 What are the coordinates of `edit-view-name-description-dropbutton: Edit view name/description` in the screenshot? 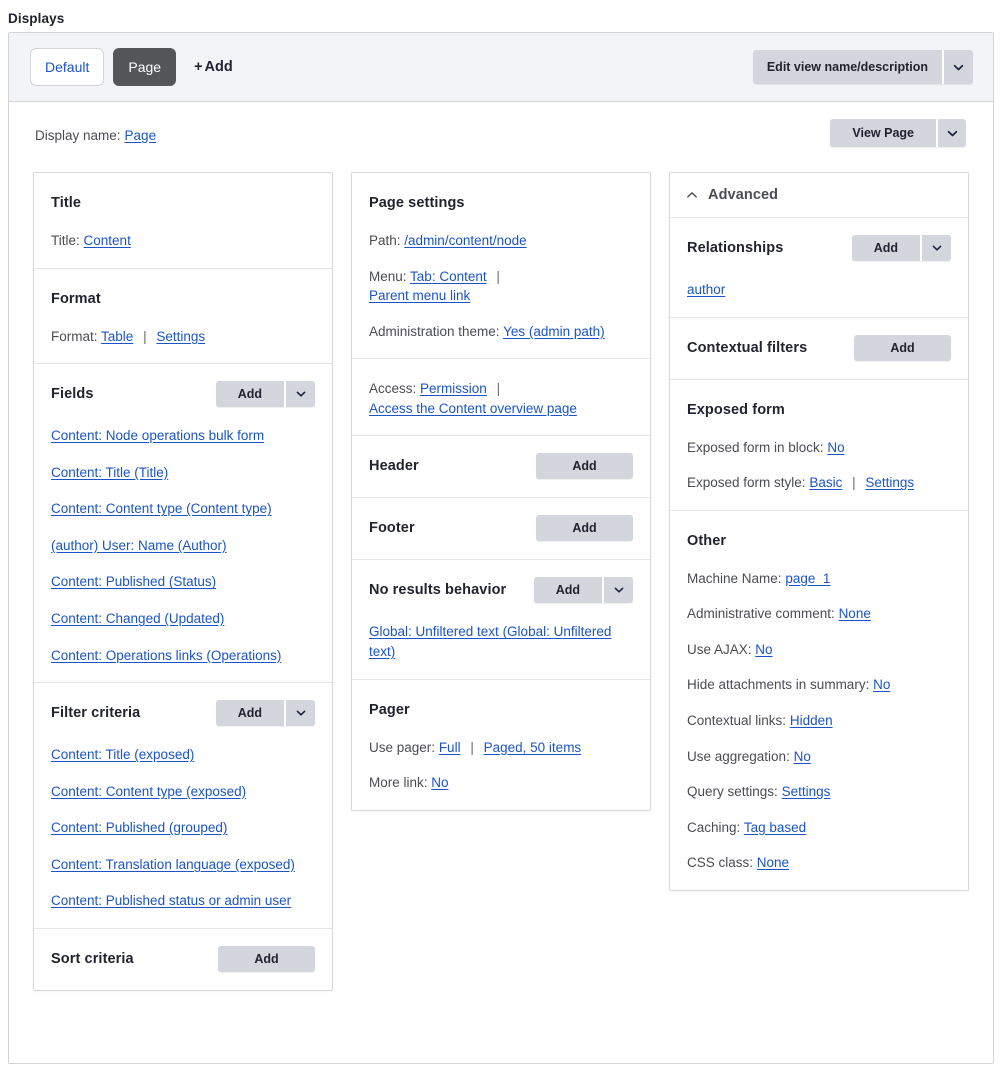 It's located at (862, 67).